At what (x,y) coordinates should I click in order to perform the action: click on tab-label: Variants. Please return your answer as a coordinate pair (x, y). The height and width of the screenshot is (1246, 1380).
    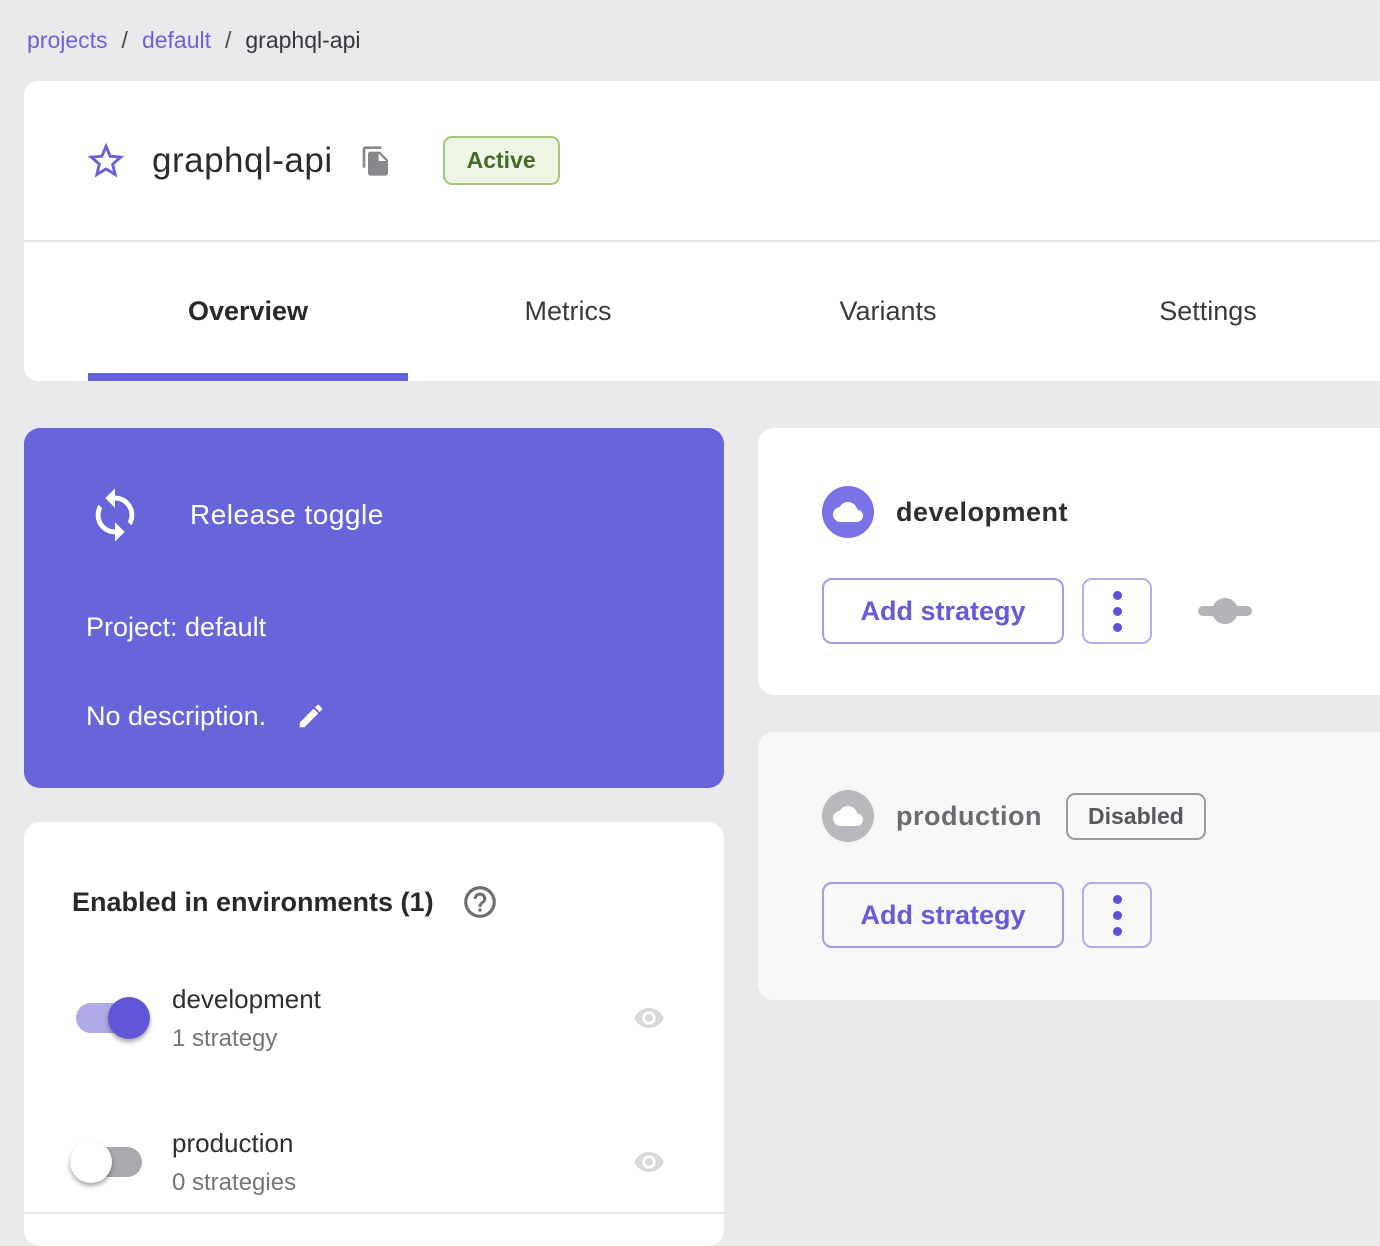
    Looking at the image, I should click on (888, 311).